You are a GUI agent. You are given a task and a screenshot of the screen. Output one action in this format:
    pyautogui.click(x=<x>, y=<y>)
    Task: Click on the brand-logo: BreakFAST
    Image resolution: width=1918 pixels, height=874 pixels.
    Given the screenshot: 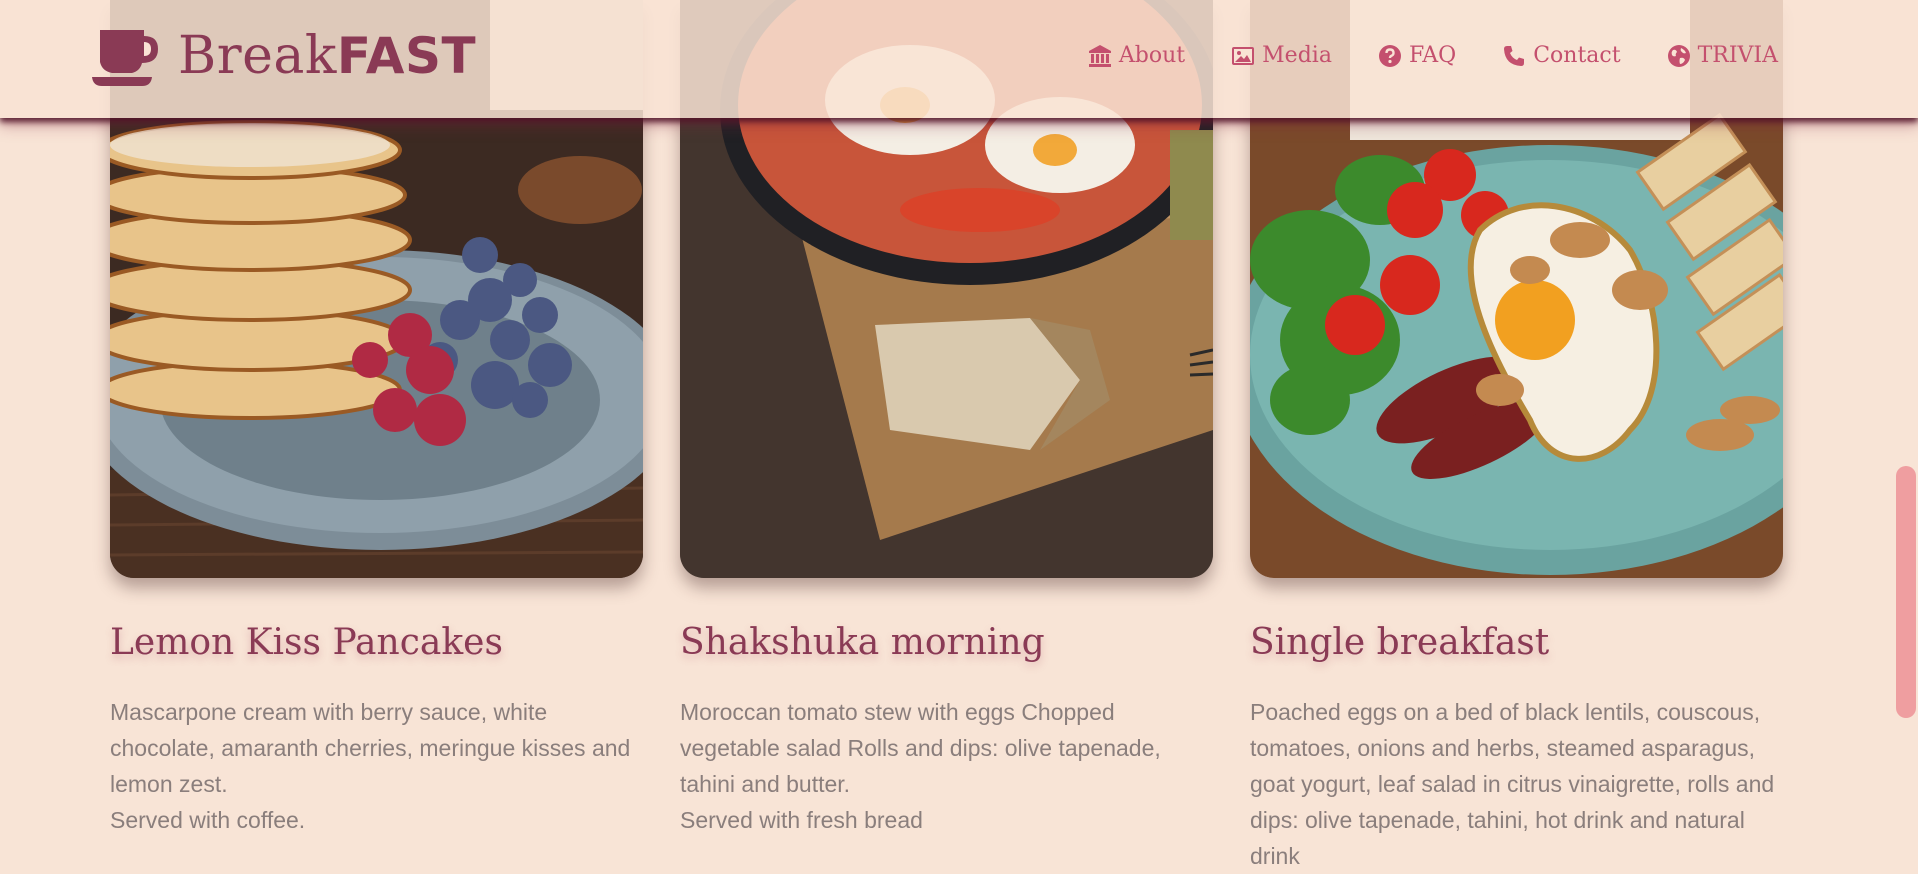 What is the action you would take?
    pyautogui.click(x=284, y=56)
    